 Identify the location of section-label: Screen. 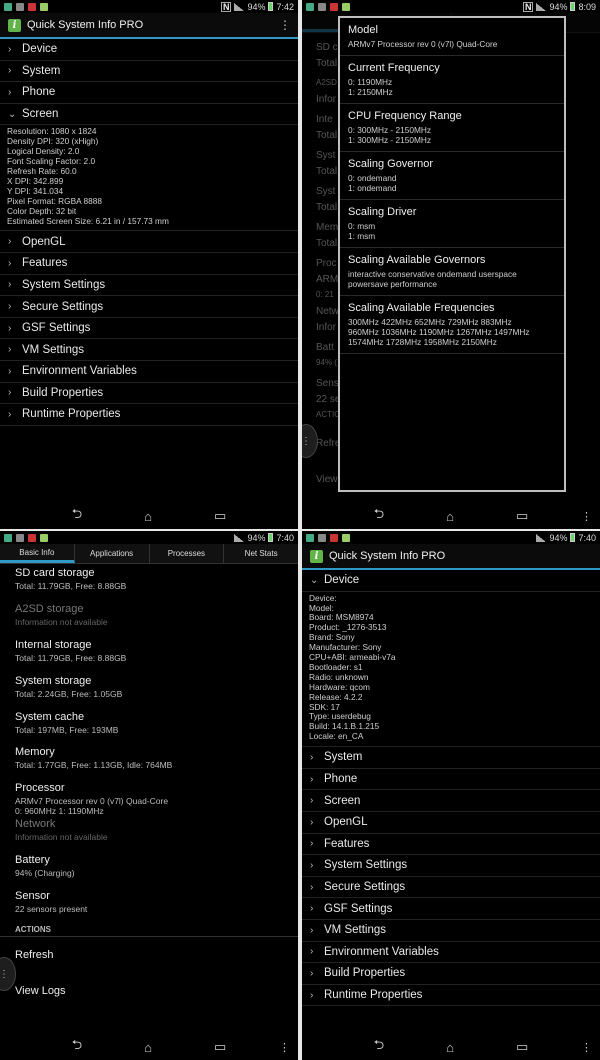
(40, 114).